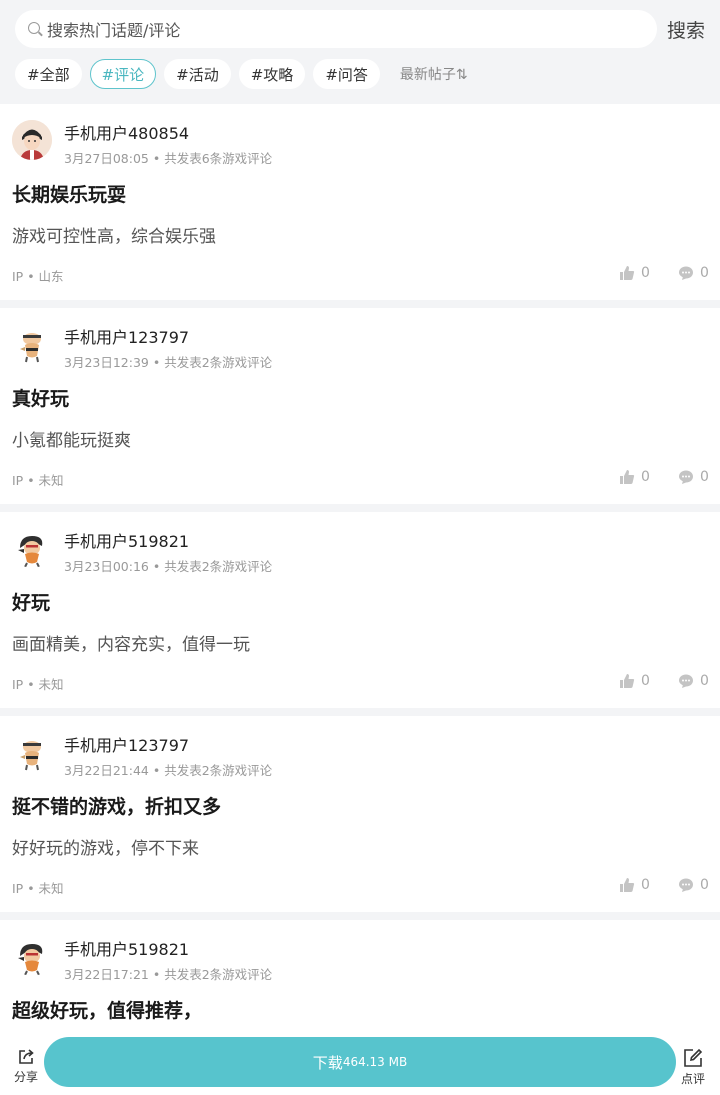 The height and width of the screenshot is (1095, 720). I want to click on sort-arrows-icon: ⇅, so click(461, 75).